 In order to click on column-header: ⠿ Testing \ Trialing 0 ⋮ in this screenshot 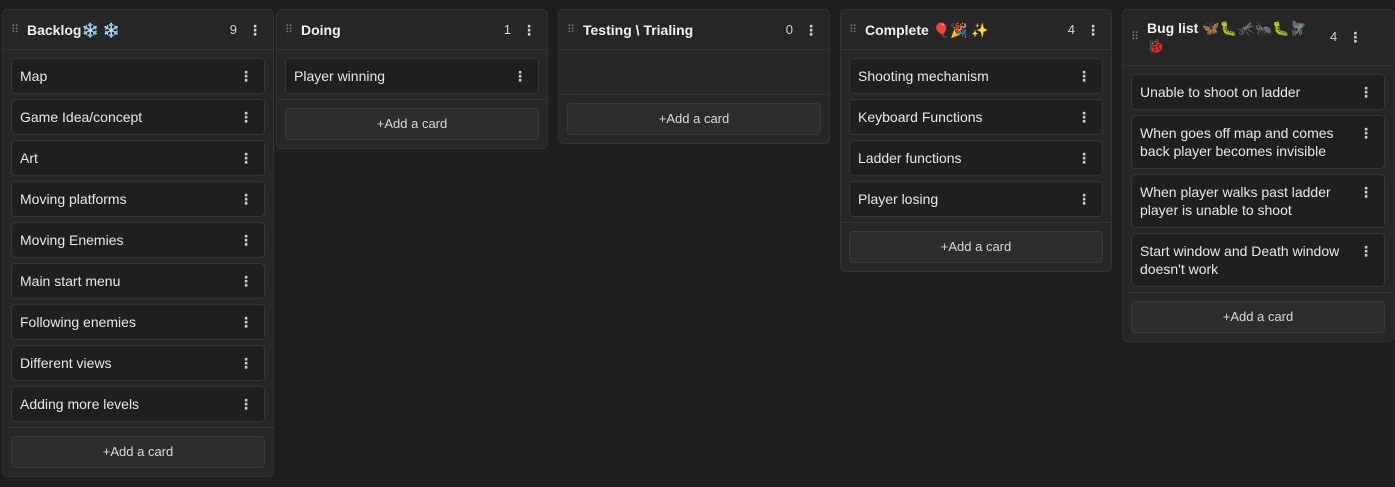, I will do `click(694, 30)`.